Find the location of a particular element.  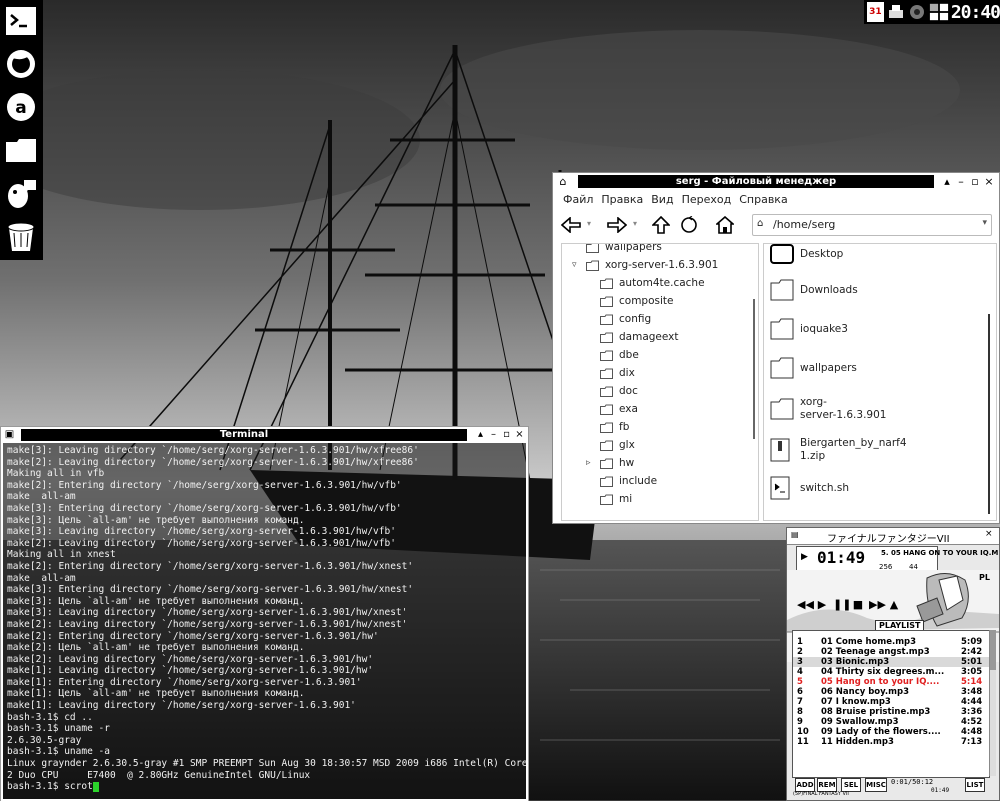

player-titlebar: ▤ ファイナルファンタジーVII × is located at coordinates (893, 536).